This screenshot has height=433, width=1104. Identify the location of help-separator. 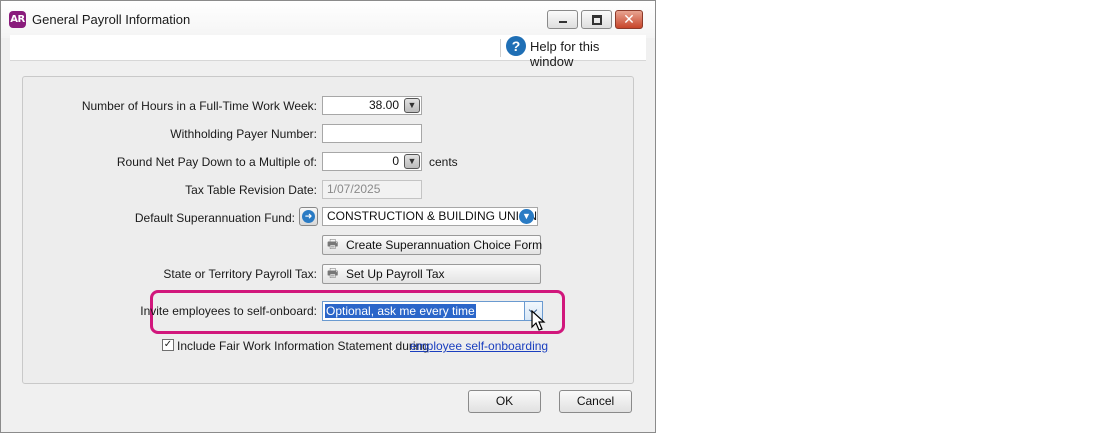
(500, 48).